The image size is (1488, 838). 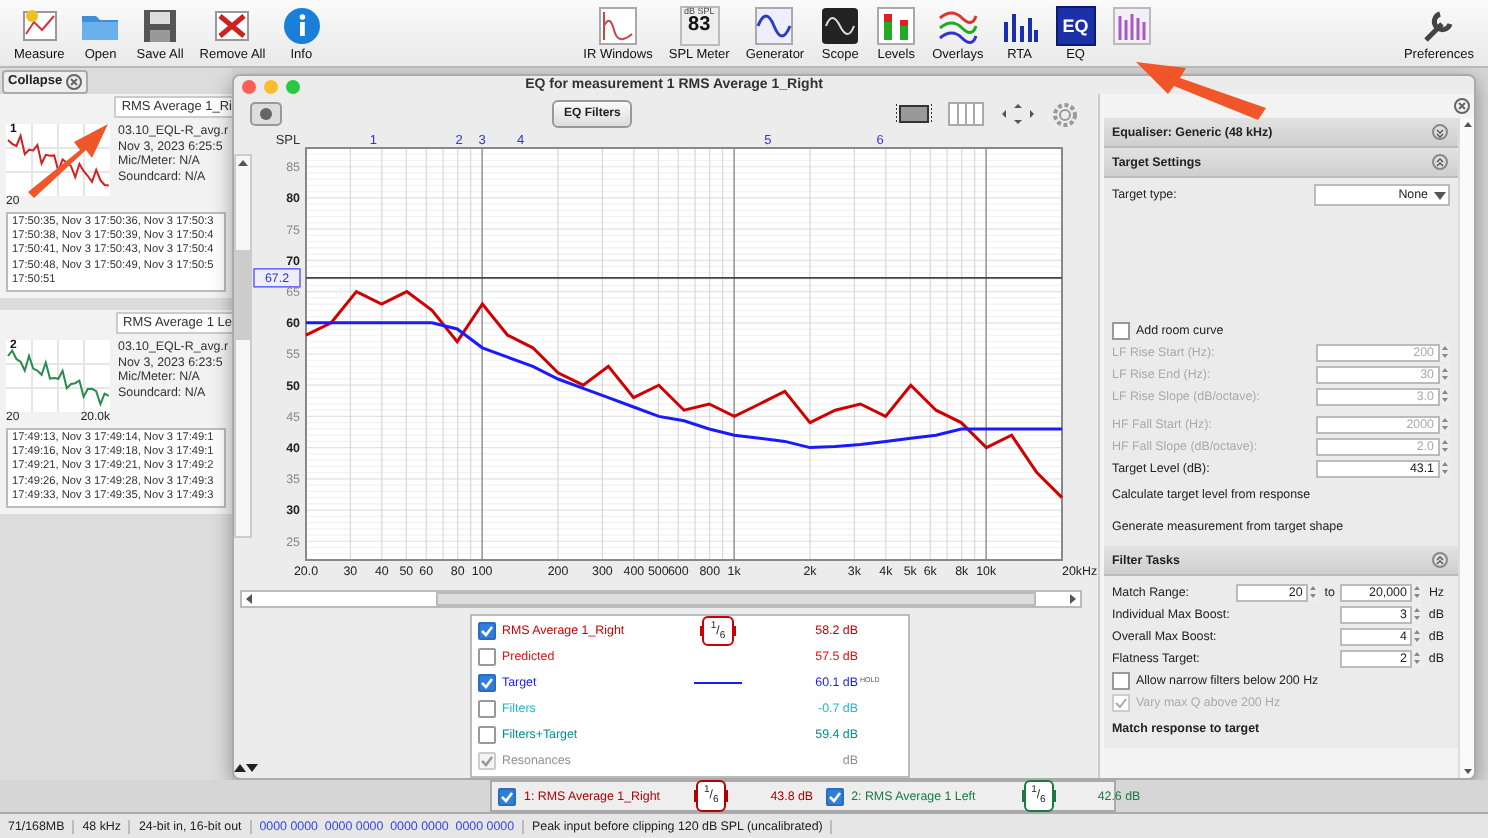 What do you see at coordinates (896, 25) in the screenshot?
I see `level-meter-icon` at bounding box center [896, 25].